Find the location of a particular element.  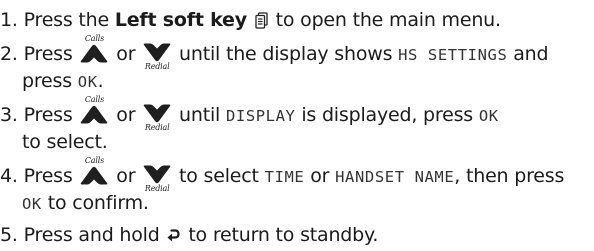

step-text: to select. is located at coordinates (65, 142).